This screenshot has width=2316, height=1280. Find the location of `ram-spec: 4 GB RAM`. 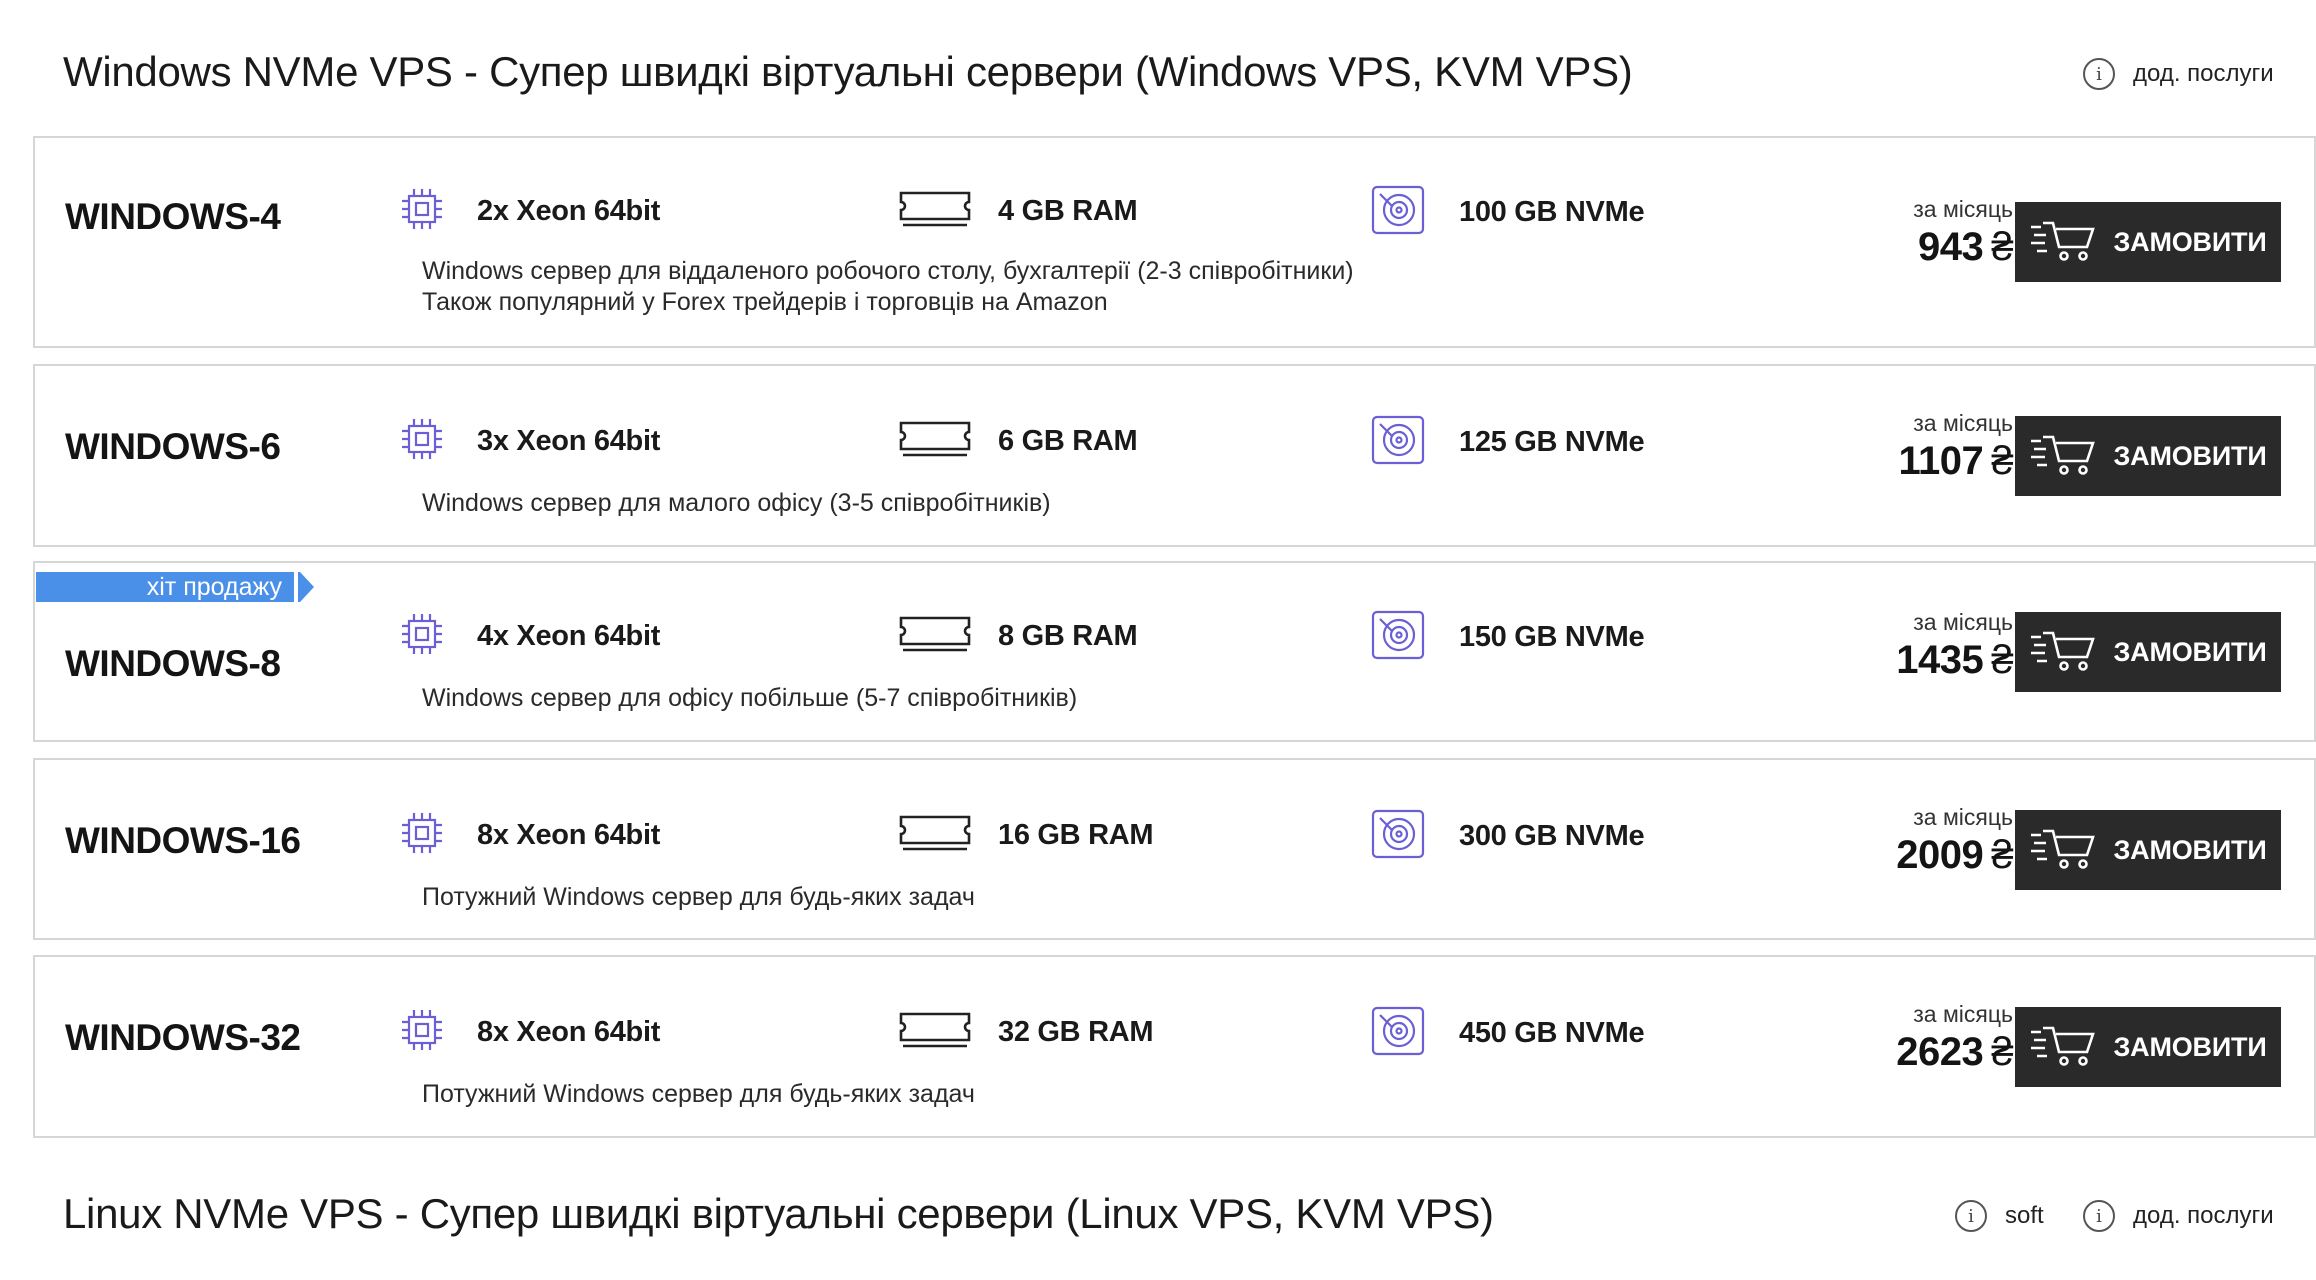

ram-spec: 4 GB RAM is located at coordinates (1017, 211).